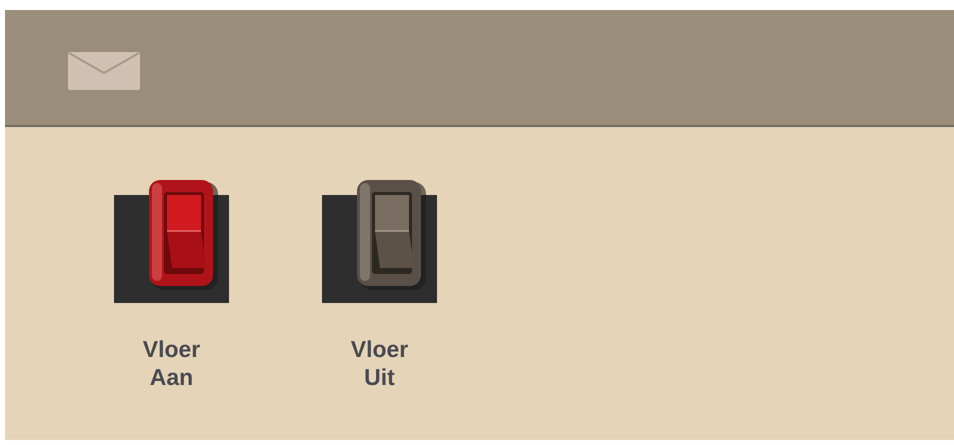 The height and width of the screenshot is (445, 954). Describe the element at coordinates (104, 71) in the screenshot. I see `mail-icon` at that location.